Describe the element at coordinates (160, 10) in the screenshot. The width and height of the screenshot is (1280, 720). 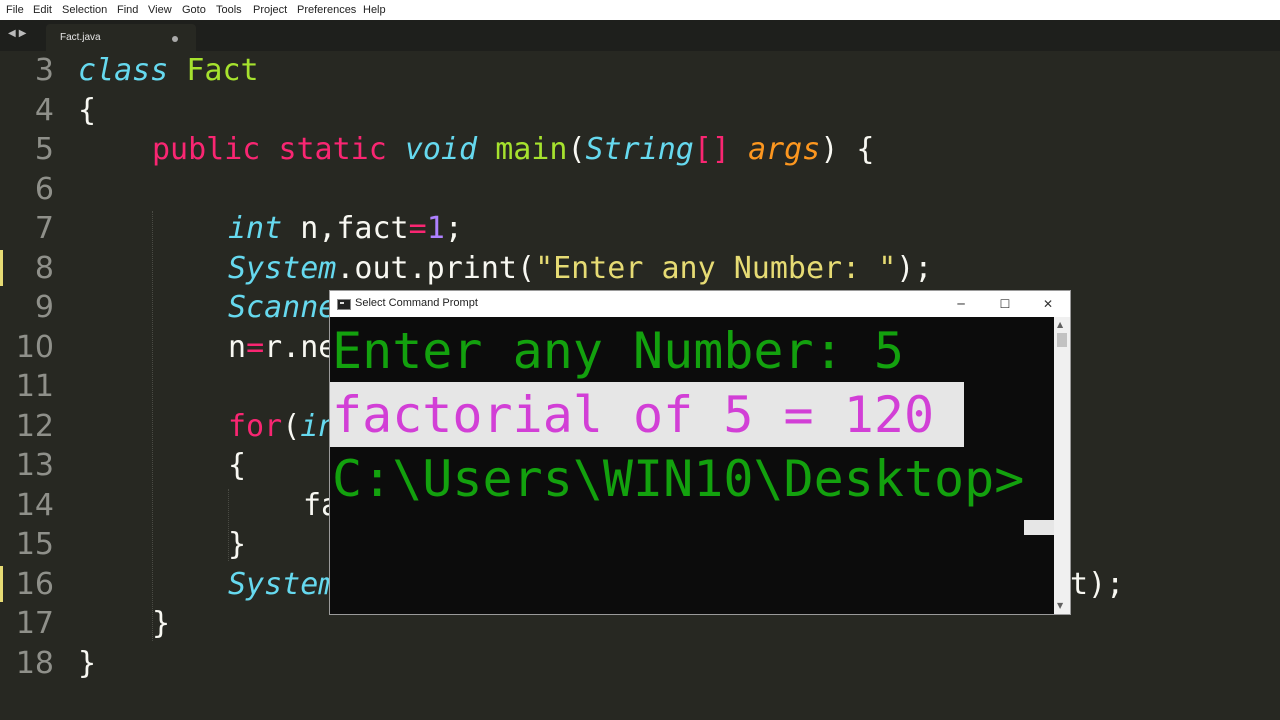
I see `menu-view: View` at that location.